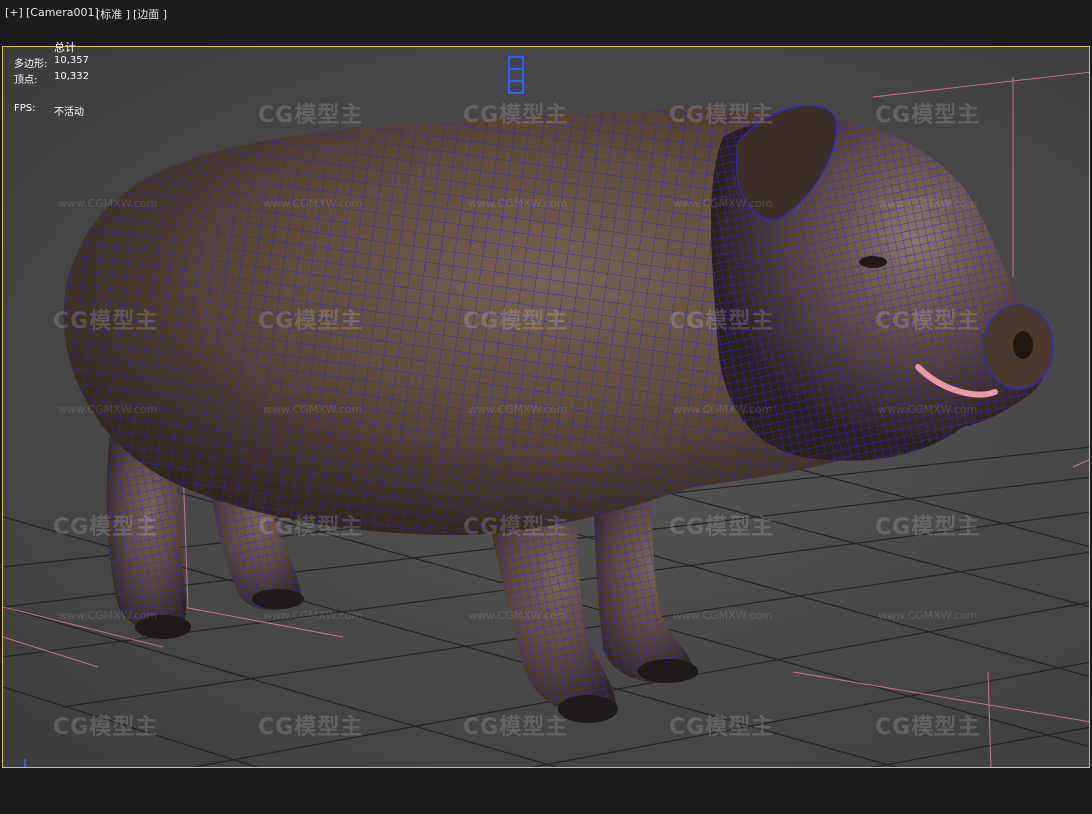  Describe the element at coordinates (71, 76) in the screenshot. I see `verts-value: 10,332` at that location.